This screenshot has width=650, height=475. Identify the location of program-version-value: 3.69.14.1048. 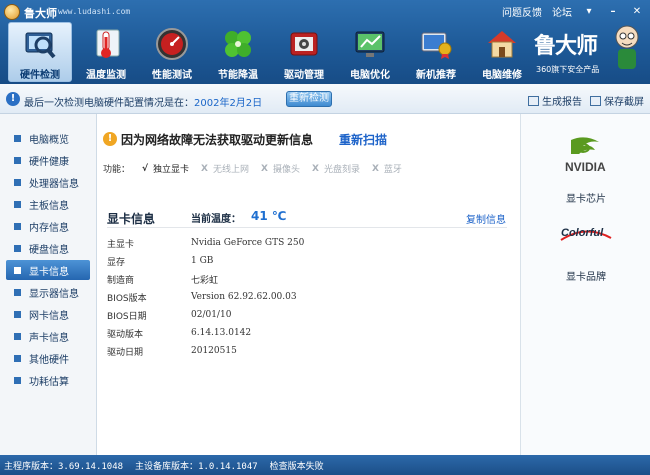
(91, 466).